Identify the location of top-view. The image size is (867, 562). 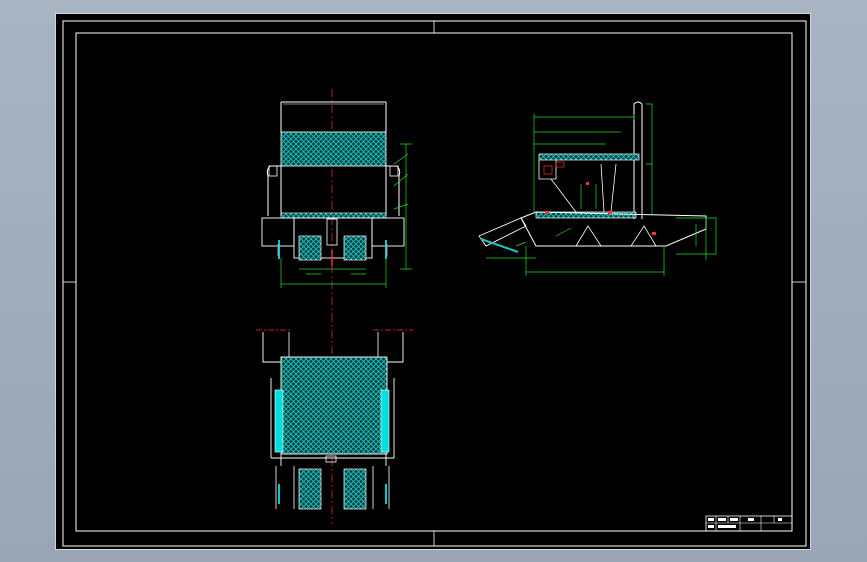
(334, 419).